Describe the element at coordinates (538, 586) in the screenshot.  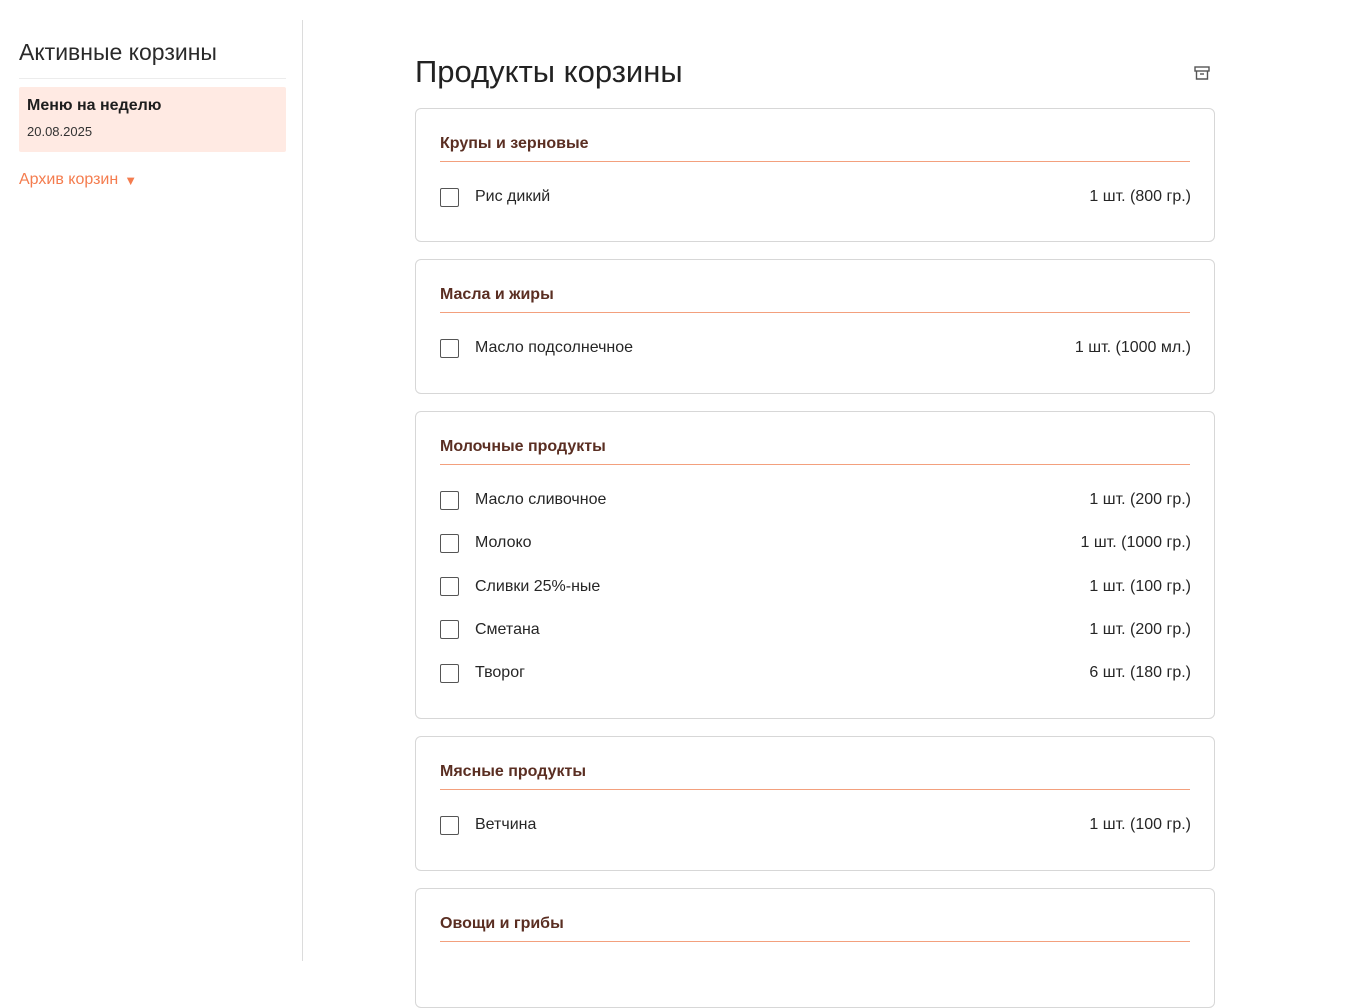
I see `product-name: Сливки 25%-ные` at that location.